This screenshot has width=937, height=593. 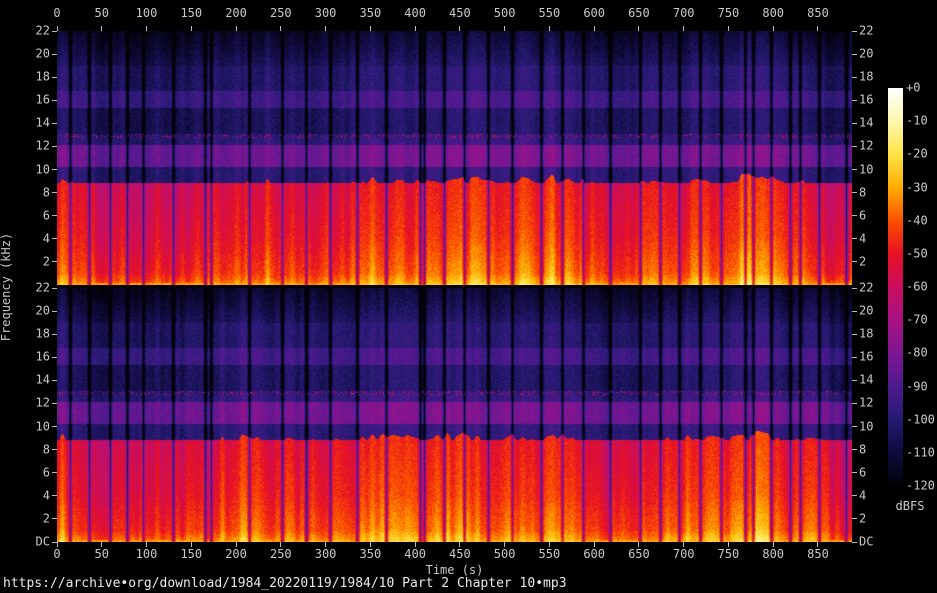 I want to click on time-tick-label: 250, so click(x=280, y=554).